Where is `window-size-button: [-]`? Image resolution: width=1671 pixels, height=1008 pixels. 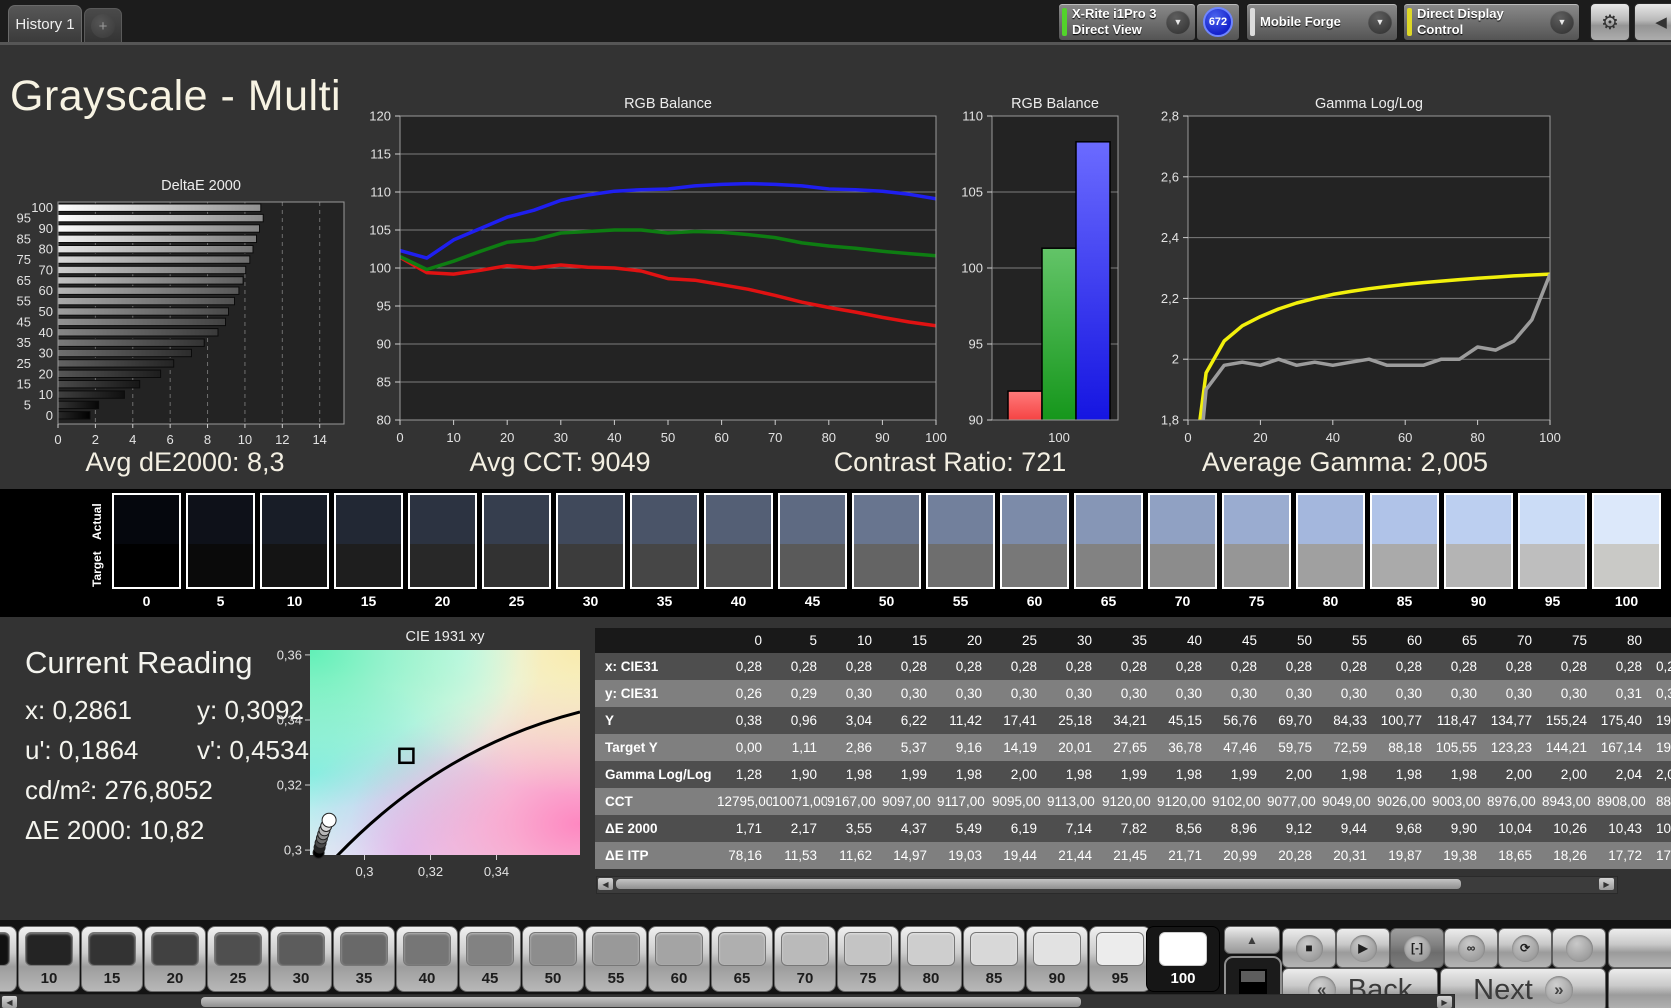
window-size-button: [-] is located at coordinates (1417, 948).